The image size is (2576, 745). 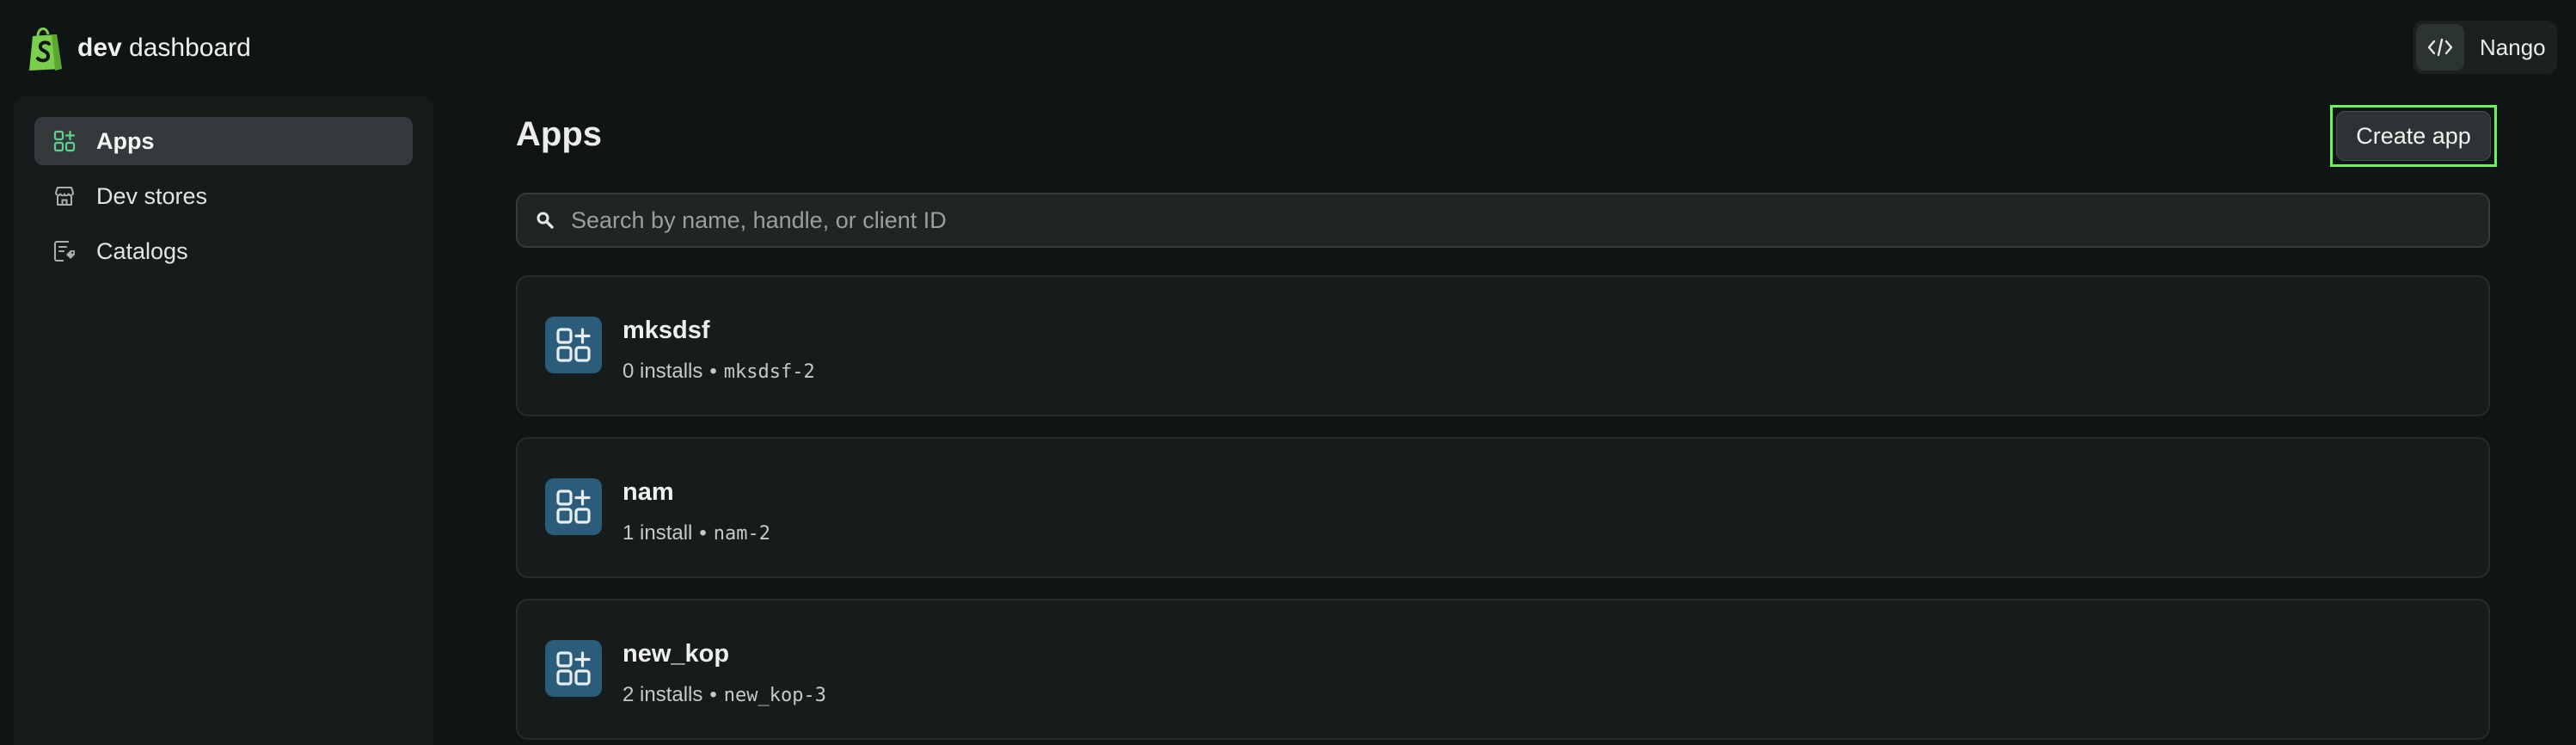 I want to click on app-meta: 0 installs • mksdsf-2, so click(x=719, y=372).